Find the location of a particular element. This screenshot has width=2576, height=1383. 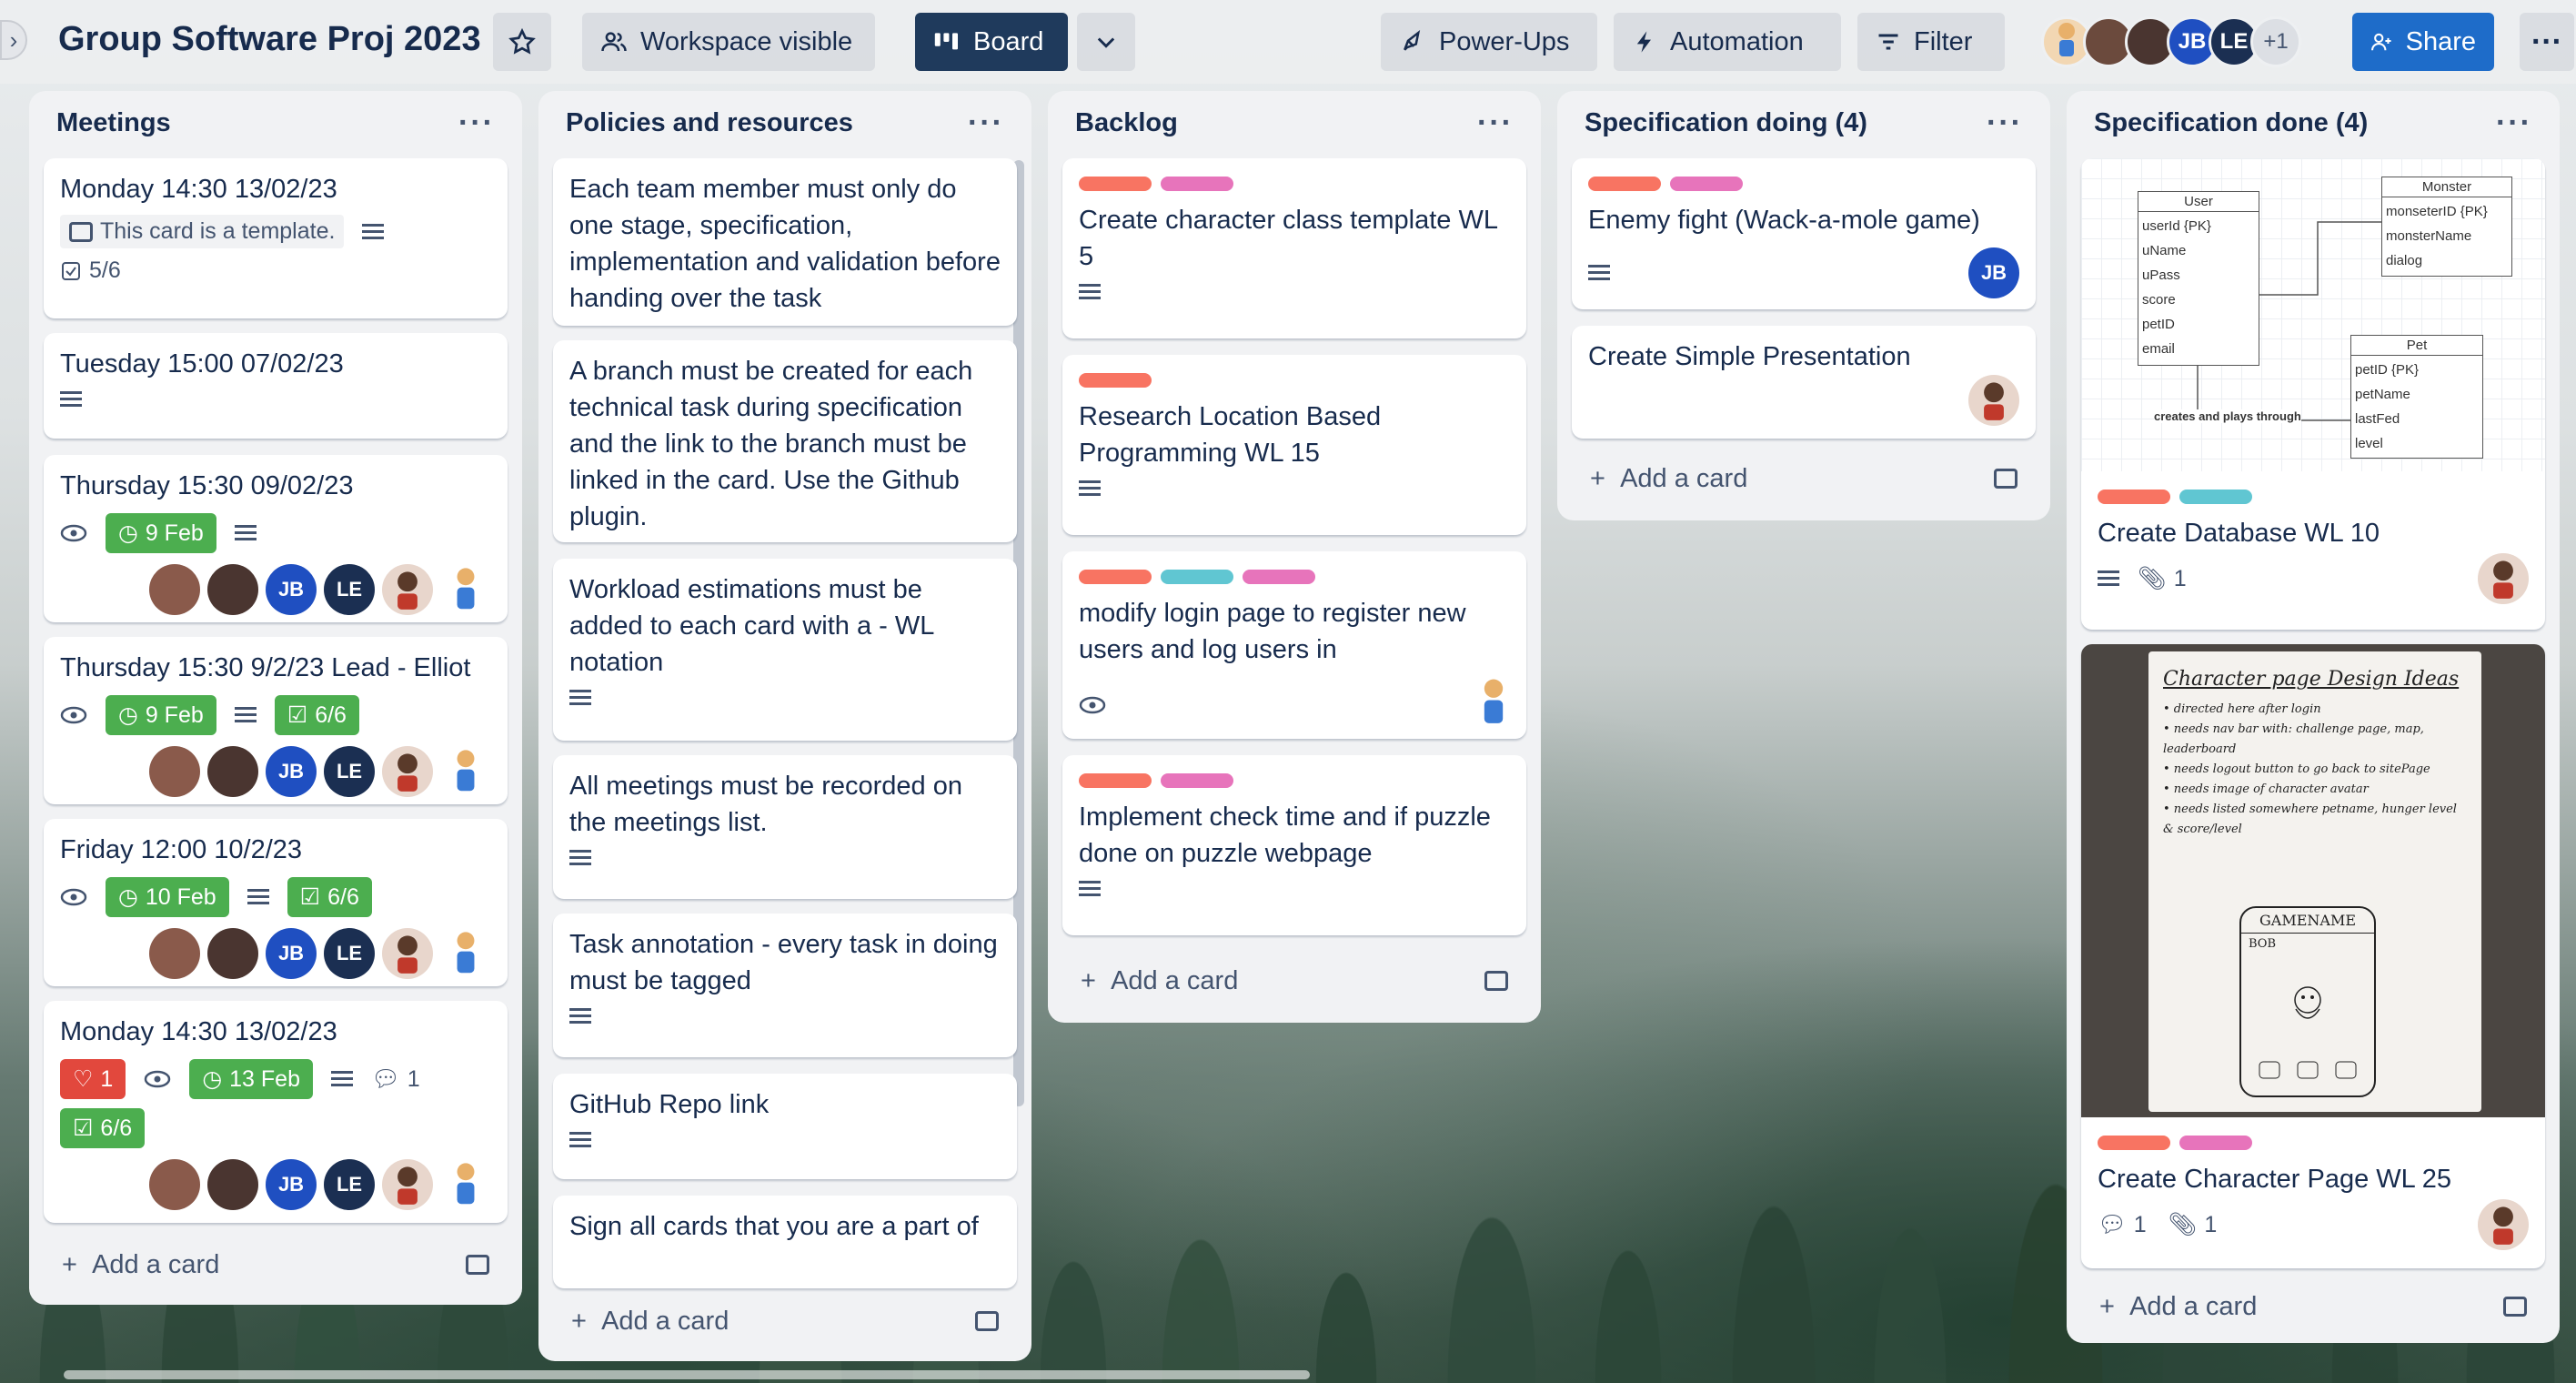

due-date-badge: ◷ 13 Feb is located at coordinates (251, 1079).